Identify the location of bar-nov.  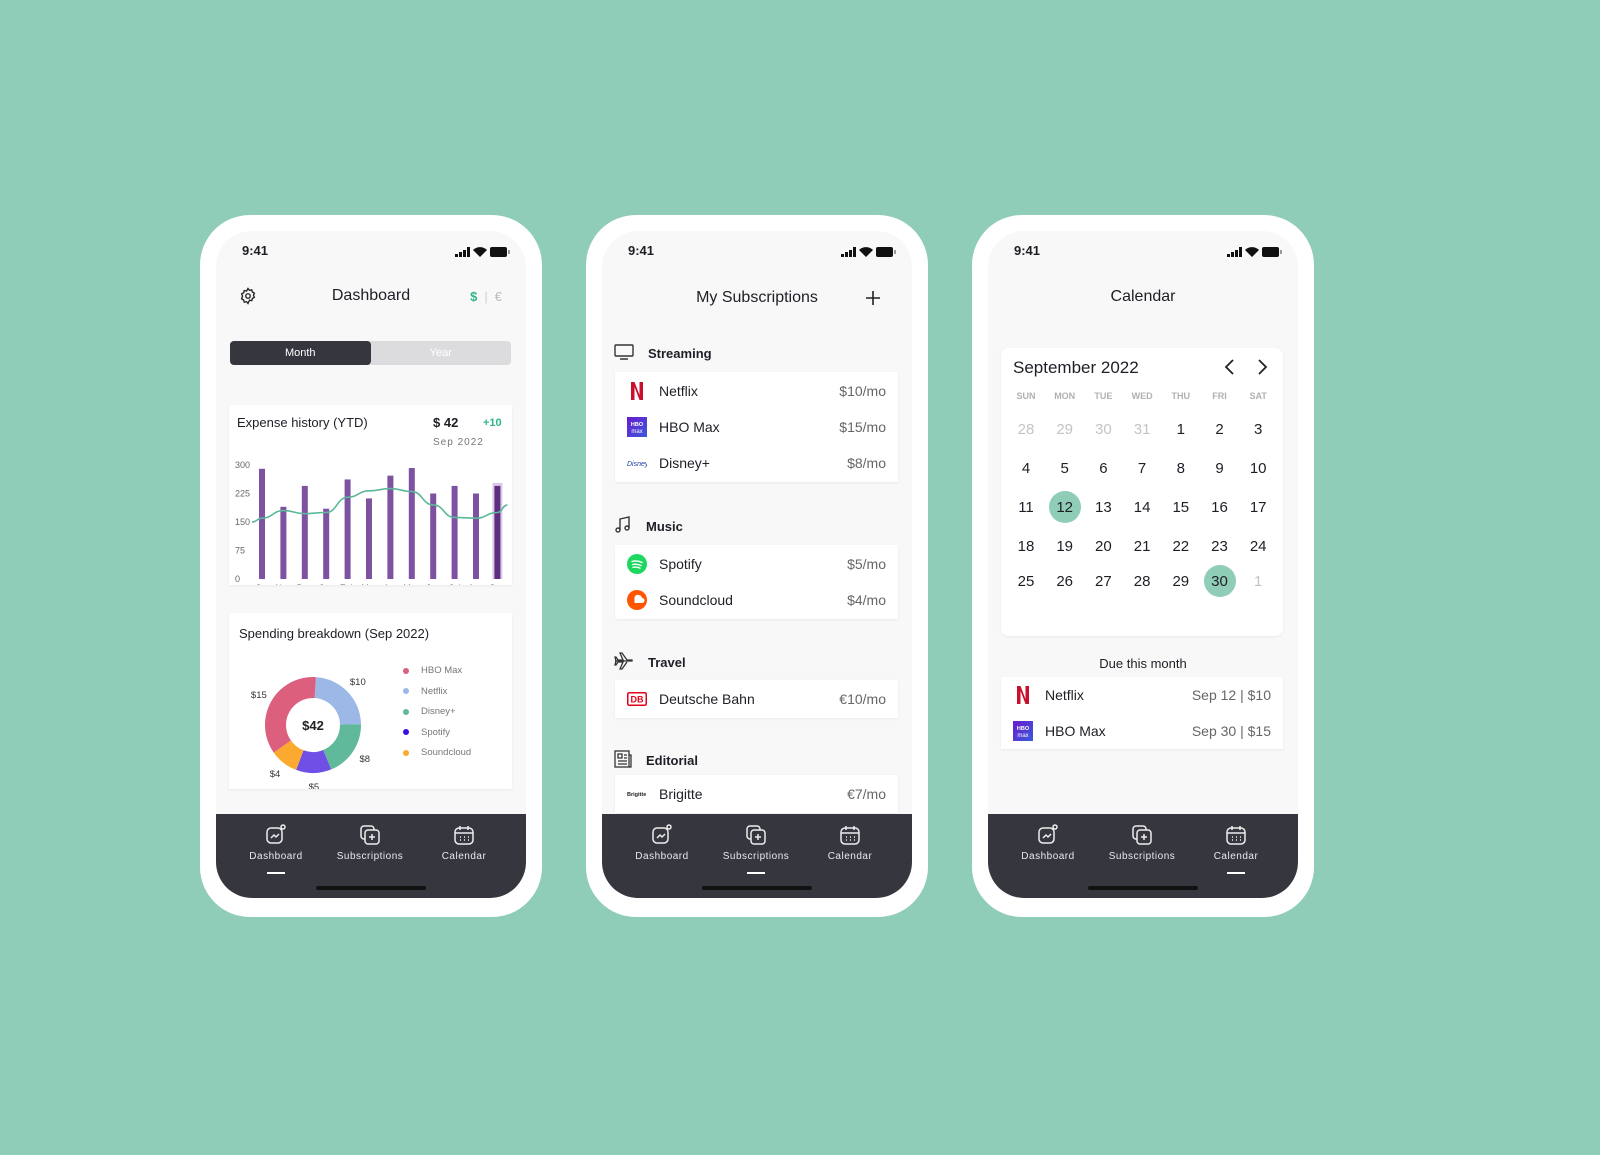
(283, 542).